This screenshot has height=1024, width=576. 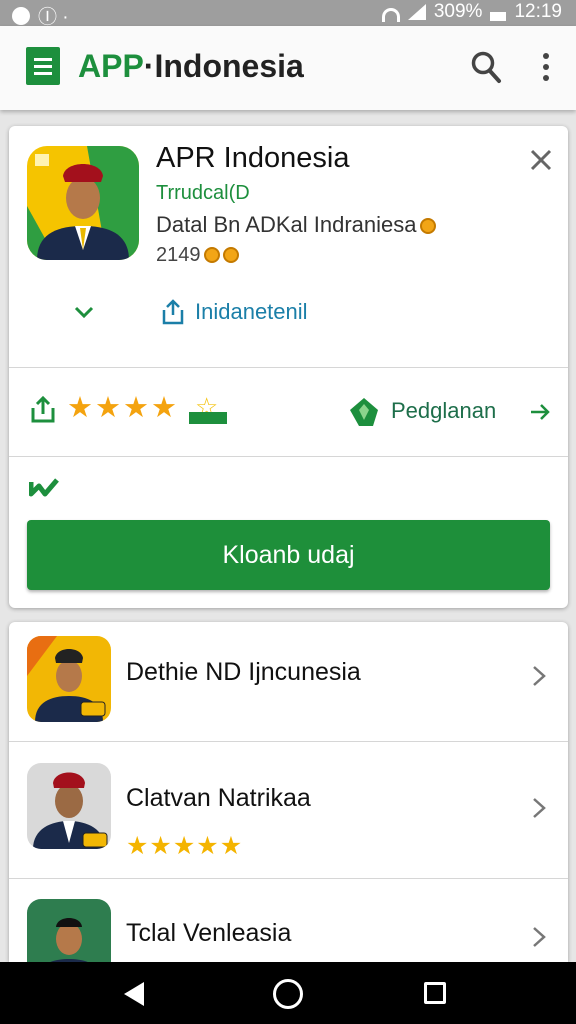 What do you see at coordinates (43, 410) in the screenshot?
I see `upload-icon` at bounding box center [43, 410].